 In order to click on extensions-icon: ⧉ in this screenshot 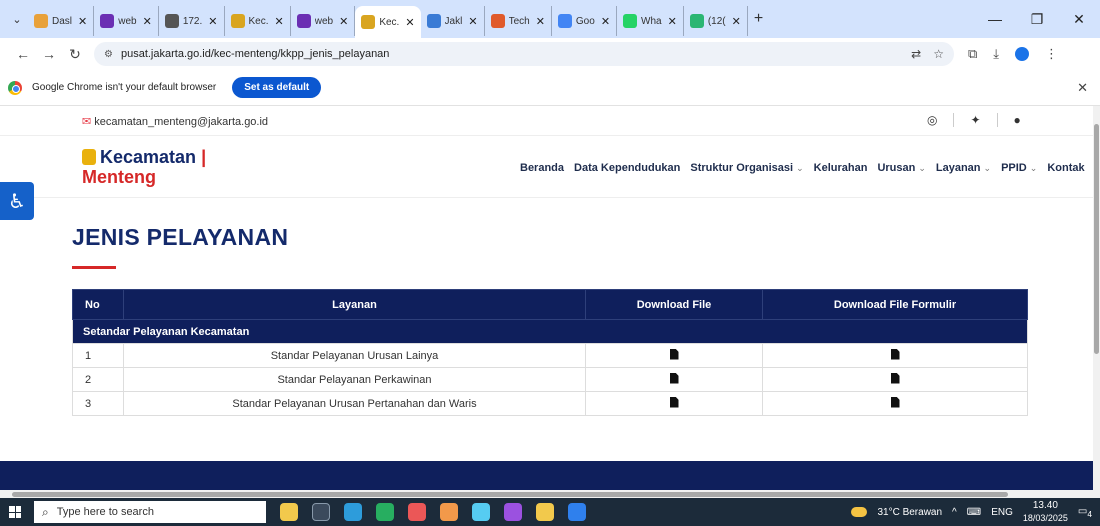, I will do `click(972, 54)`.